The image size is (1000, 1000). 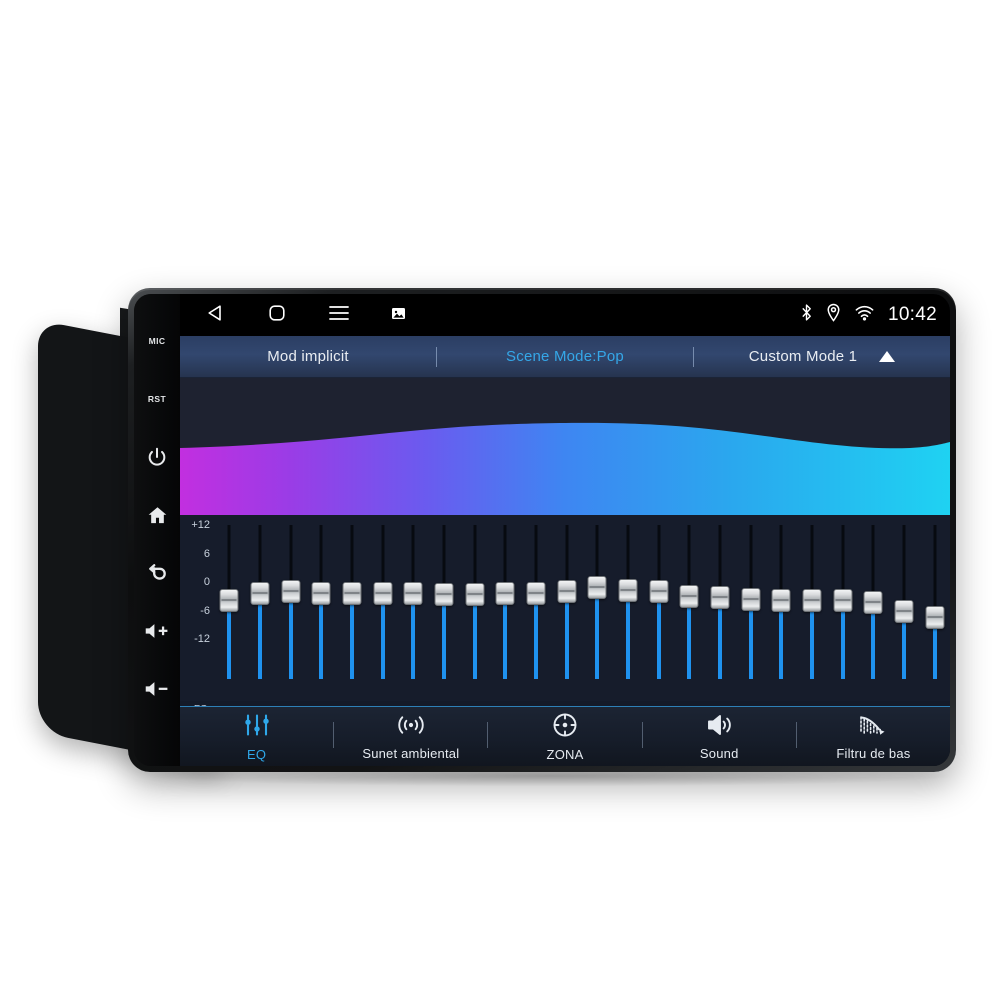 I want to click on power-key, so click(x=157, y=457).